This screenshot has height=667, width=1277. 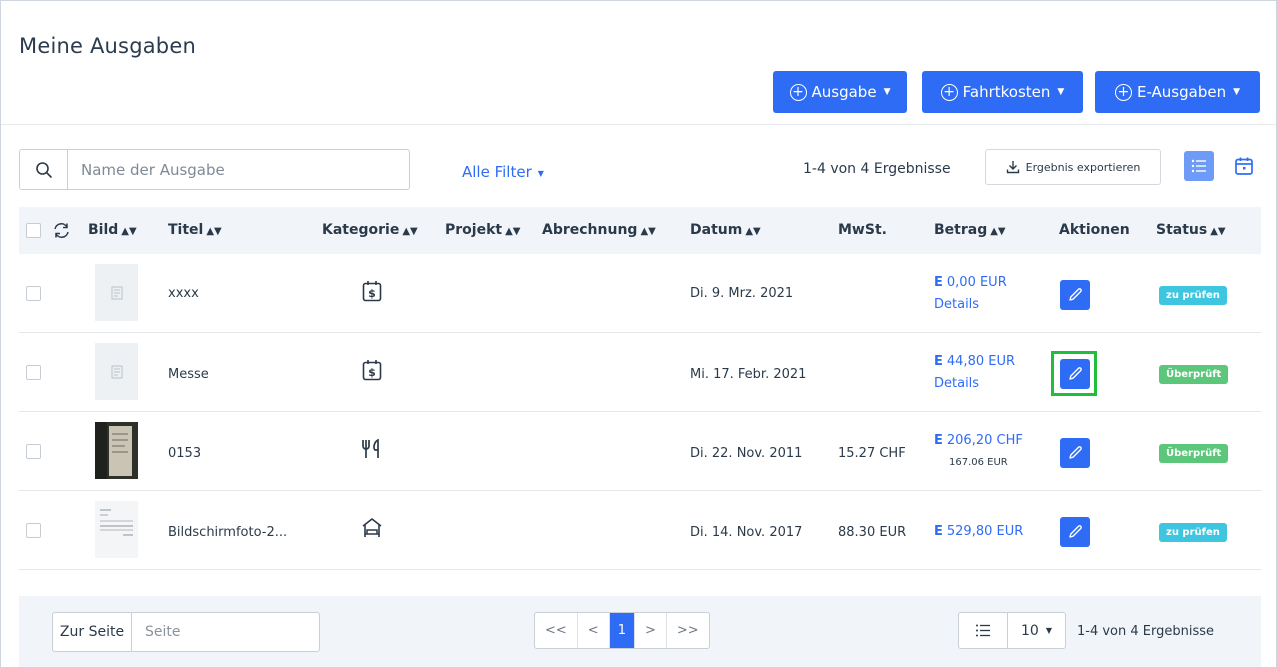 I want to click on row-amount: E 529,80 EUR, so click(x=978, y=531).